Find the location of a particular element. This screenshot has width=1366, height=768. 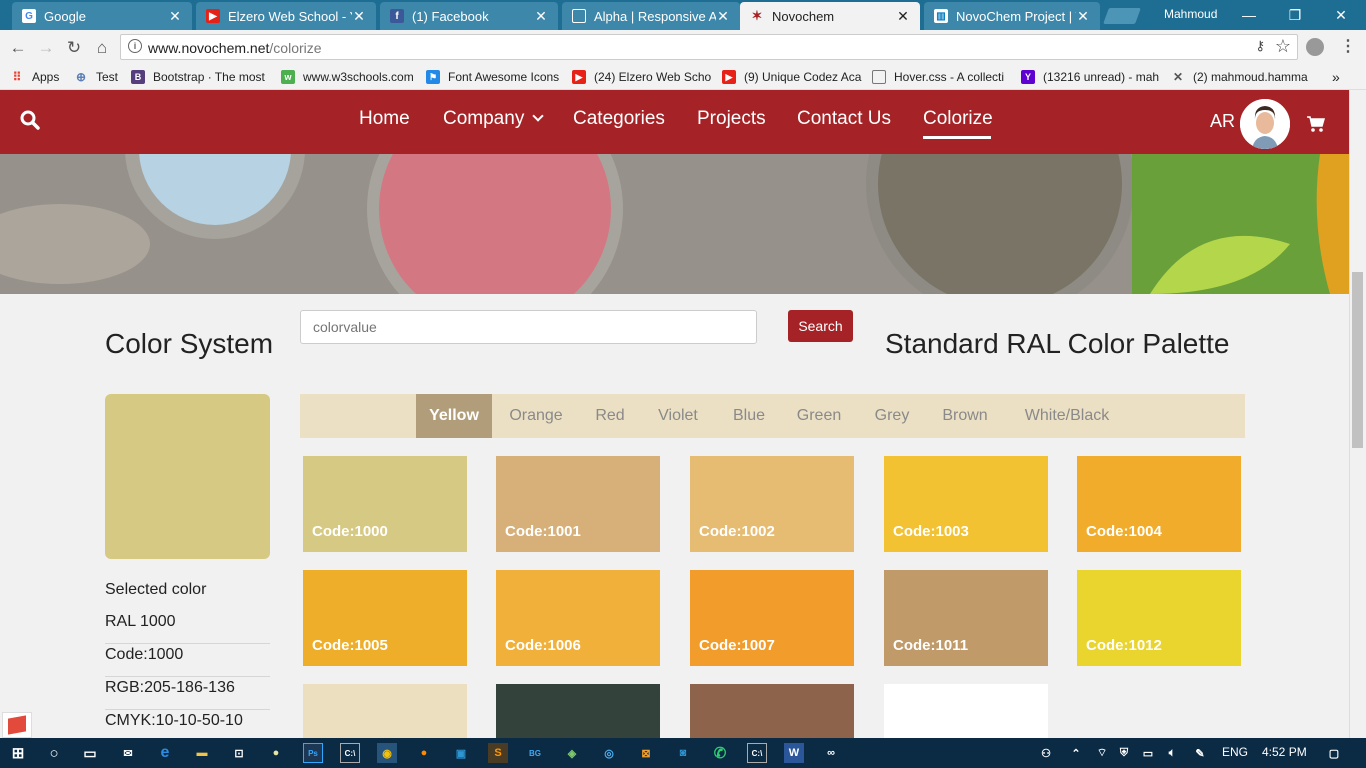

bookmarks-more-icon: » is located at coordinates (1339, 77).